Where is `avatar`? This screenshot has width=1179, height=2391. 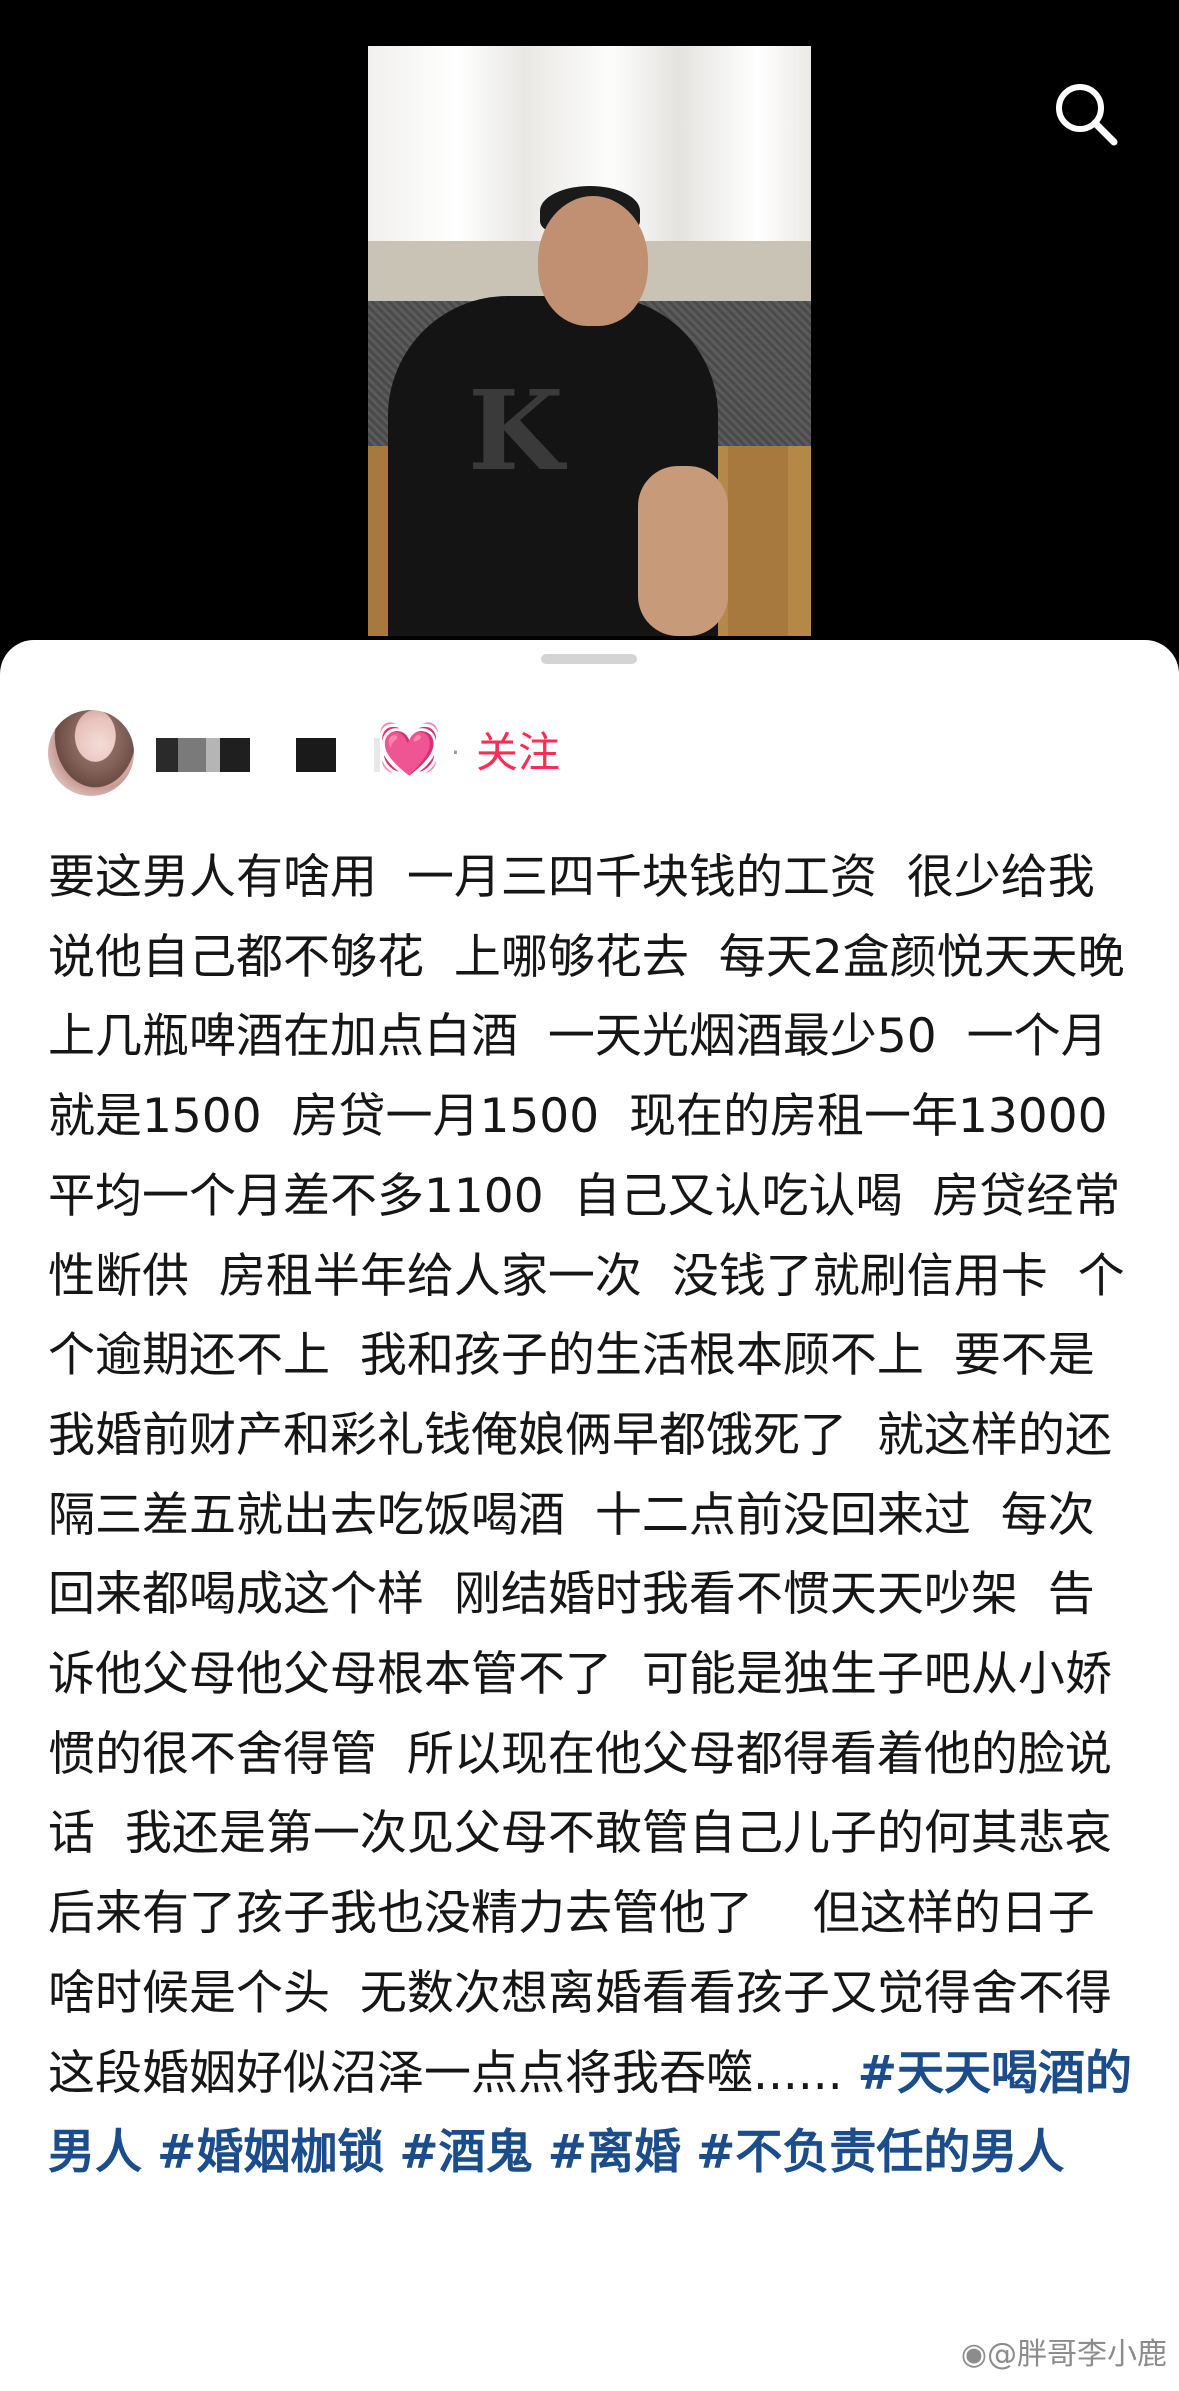 avatar is located at coordinates (91, 753).